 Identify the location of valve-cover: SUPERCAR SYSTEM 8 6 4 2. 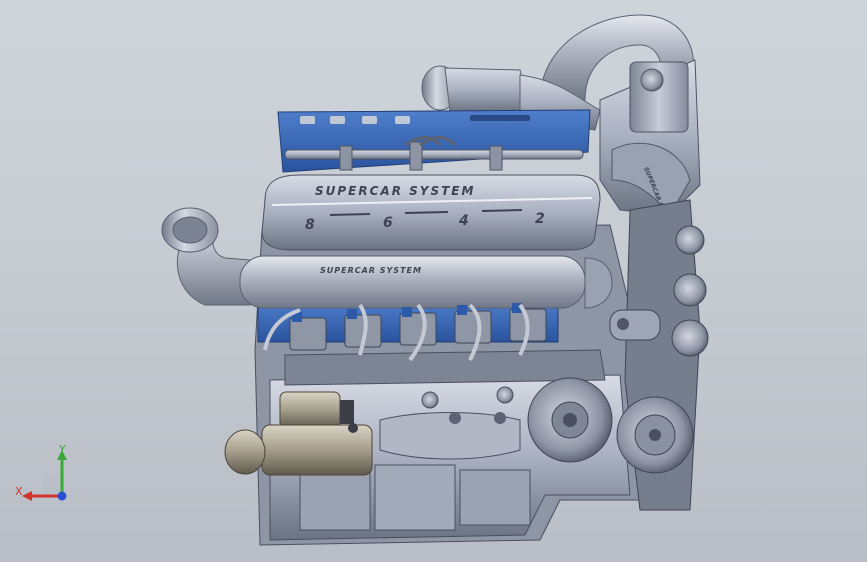
(431, 212).